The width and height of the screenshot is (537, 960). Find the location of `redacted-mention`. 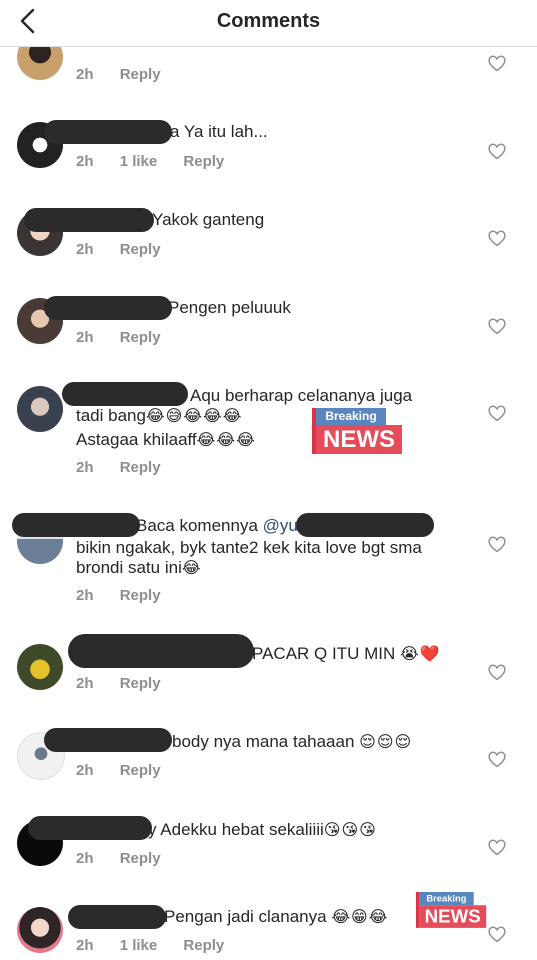

redacted-mention is located at coordinates (365, 525).